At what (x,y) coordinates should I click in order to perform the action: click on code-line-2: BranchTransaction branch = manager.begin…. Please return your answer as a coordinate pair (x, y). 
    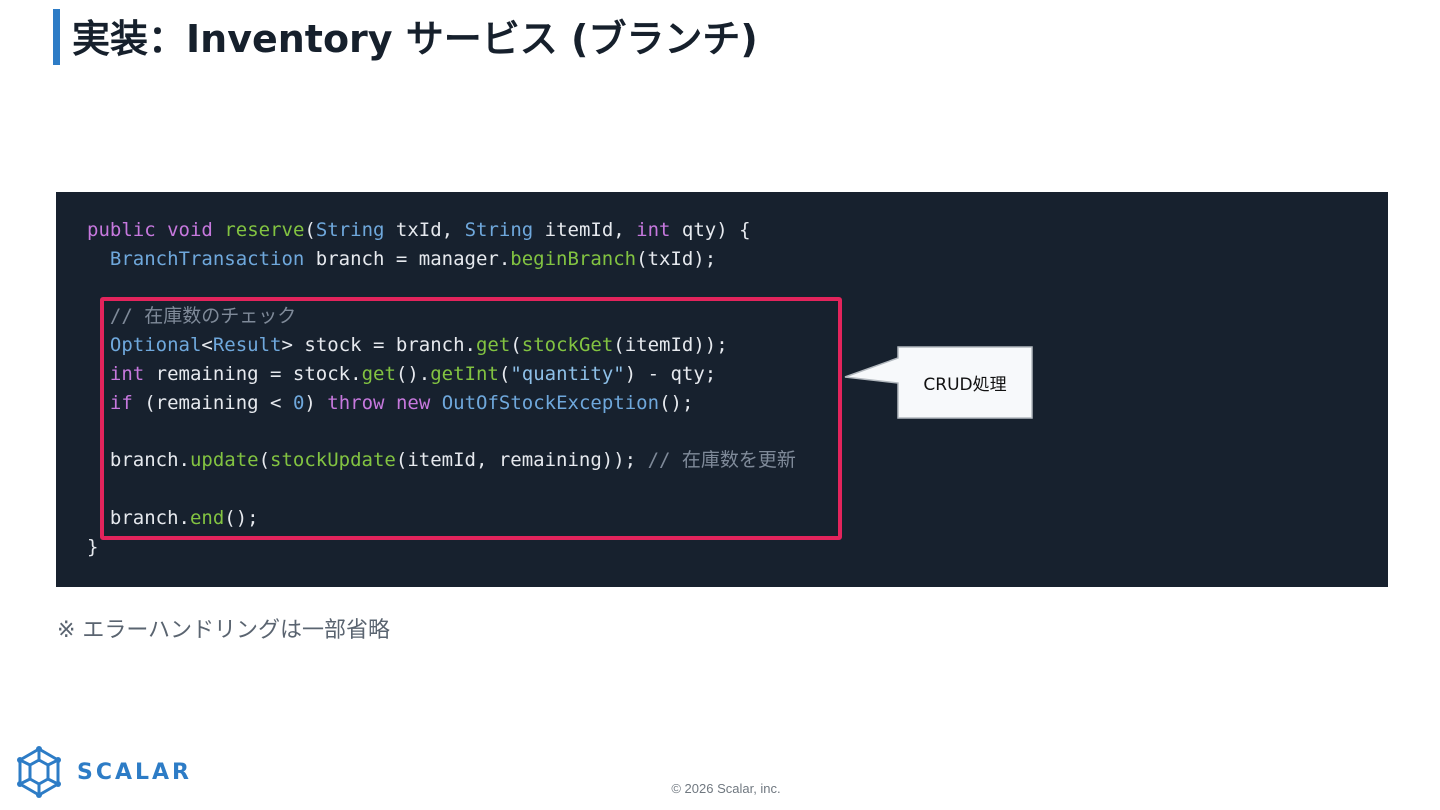
    Looking at the image, I should click on (401, 259).